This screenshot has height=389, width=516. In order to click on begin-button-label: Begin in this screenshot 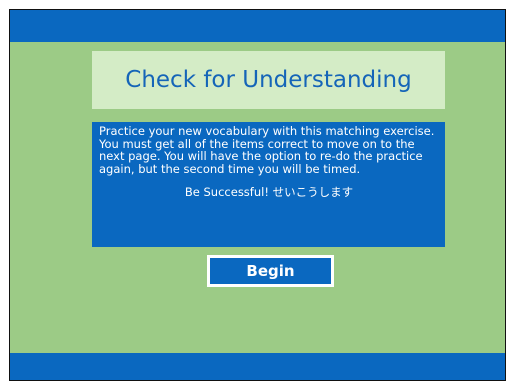, I will do `click(270, 271)`.